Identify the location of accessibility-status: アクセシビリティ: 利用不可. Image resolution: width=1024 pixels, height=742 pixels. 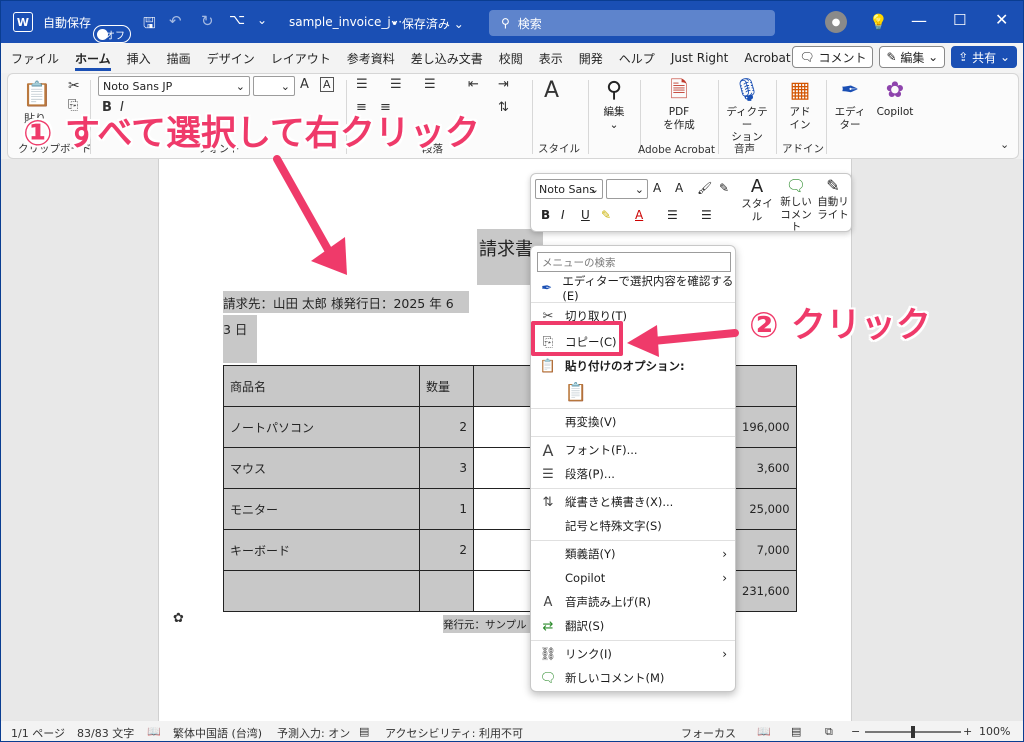
(454, 733).